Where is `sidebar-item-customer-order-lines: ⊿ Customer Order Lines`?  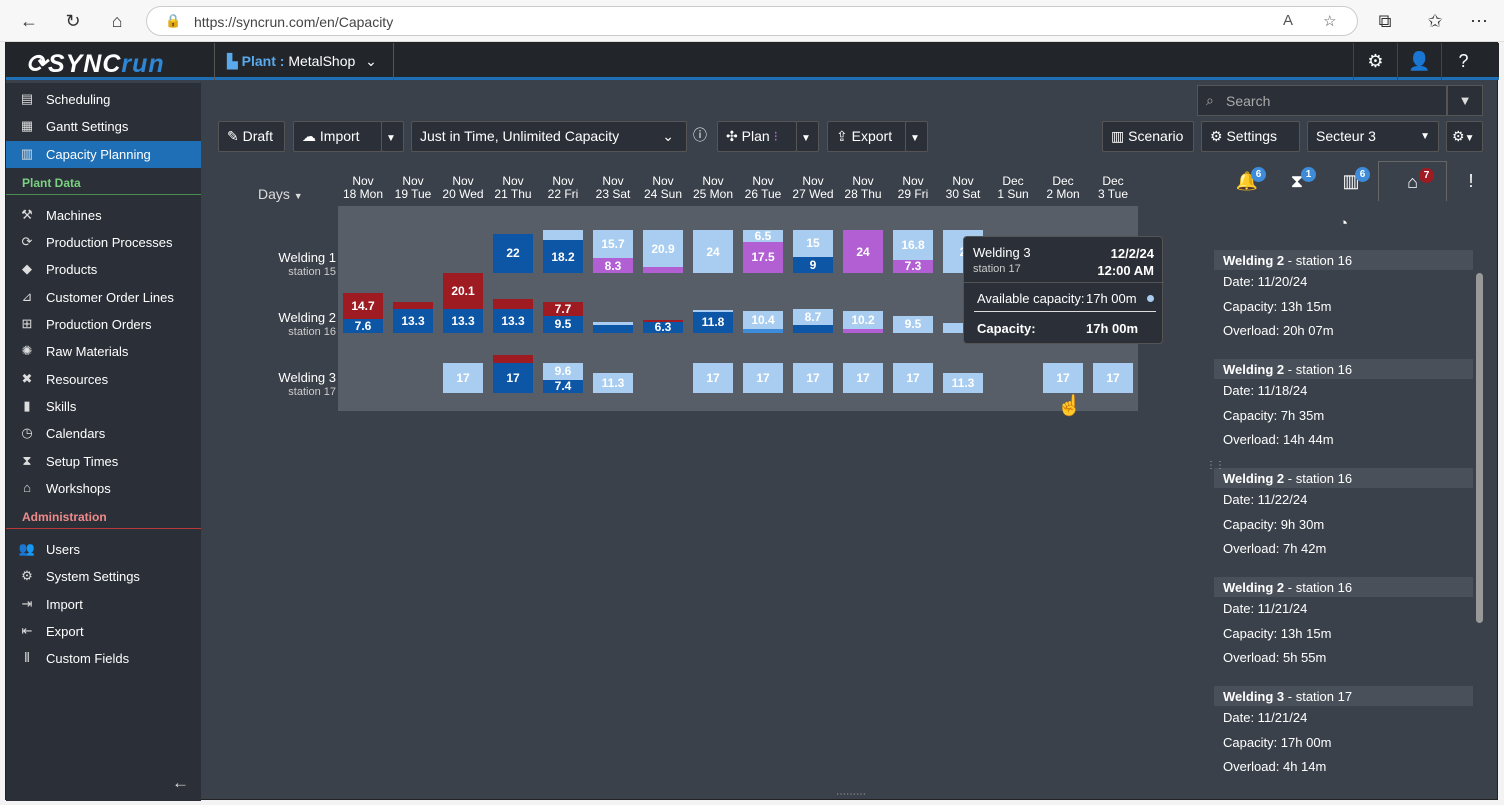 sidebar-item-customer-order-lines: ⊿ Customer Order Lines is located at coordinates (103, 297).